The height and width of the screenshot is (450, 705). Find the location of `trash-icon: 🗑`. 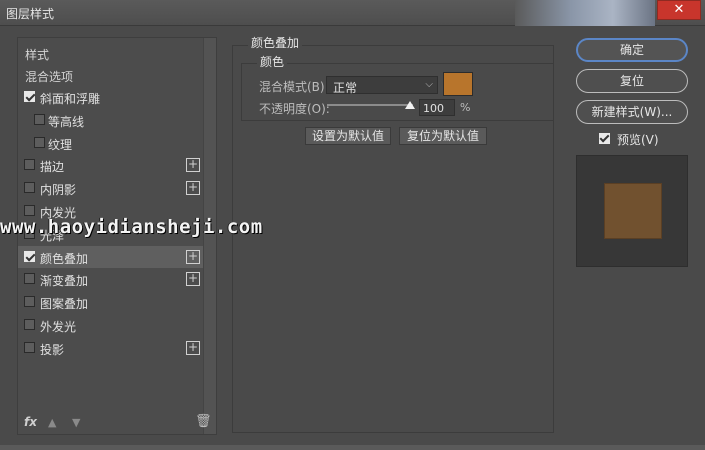

trash-icon: 🗑 is located at coordinates (203, 421).